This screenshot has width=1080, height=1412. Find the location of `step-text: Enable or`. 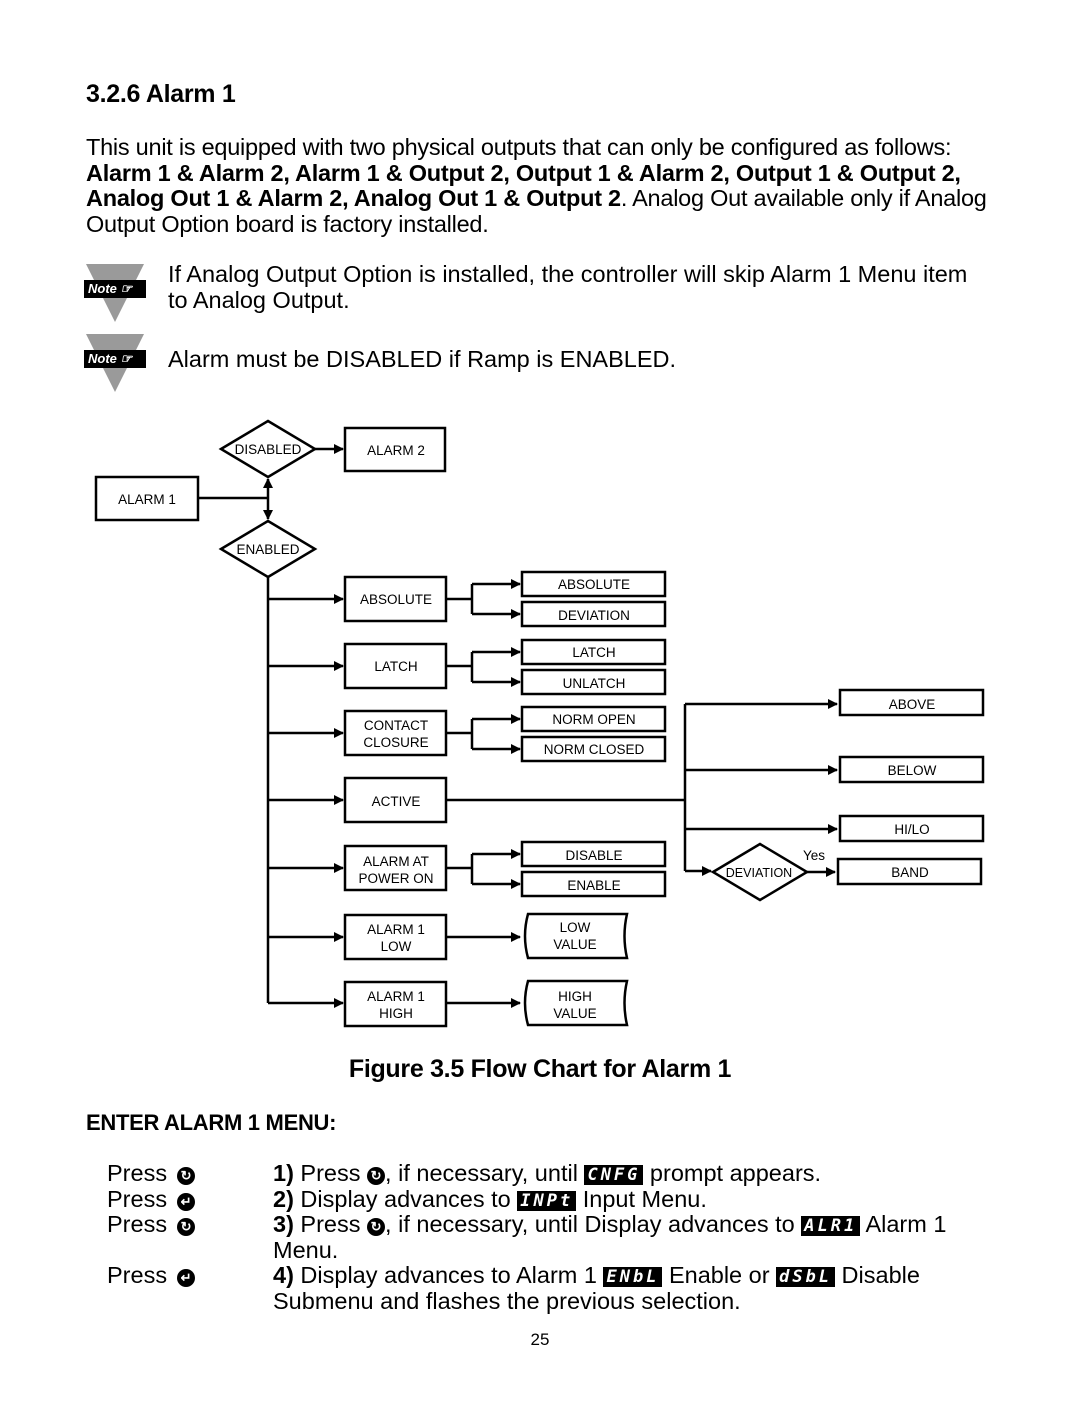

step-text: Enable or is located at coordinates (719, 1275).